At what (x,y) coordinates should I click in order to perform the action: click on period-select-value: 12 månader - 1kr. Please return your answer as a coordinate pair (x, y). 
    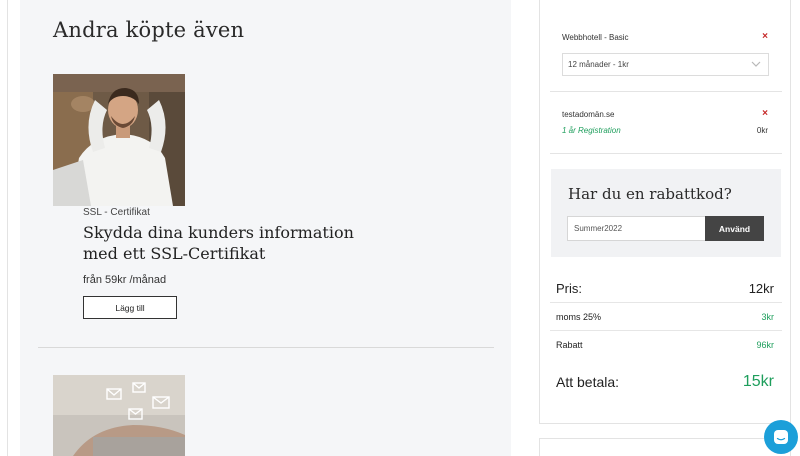
    Looking at the image, I should click on (598, 64).